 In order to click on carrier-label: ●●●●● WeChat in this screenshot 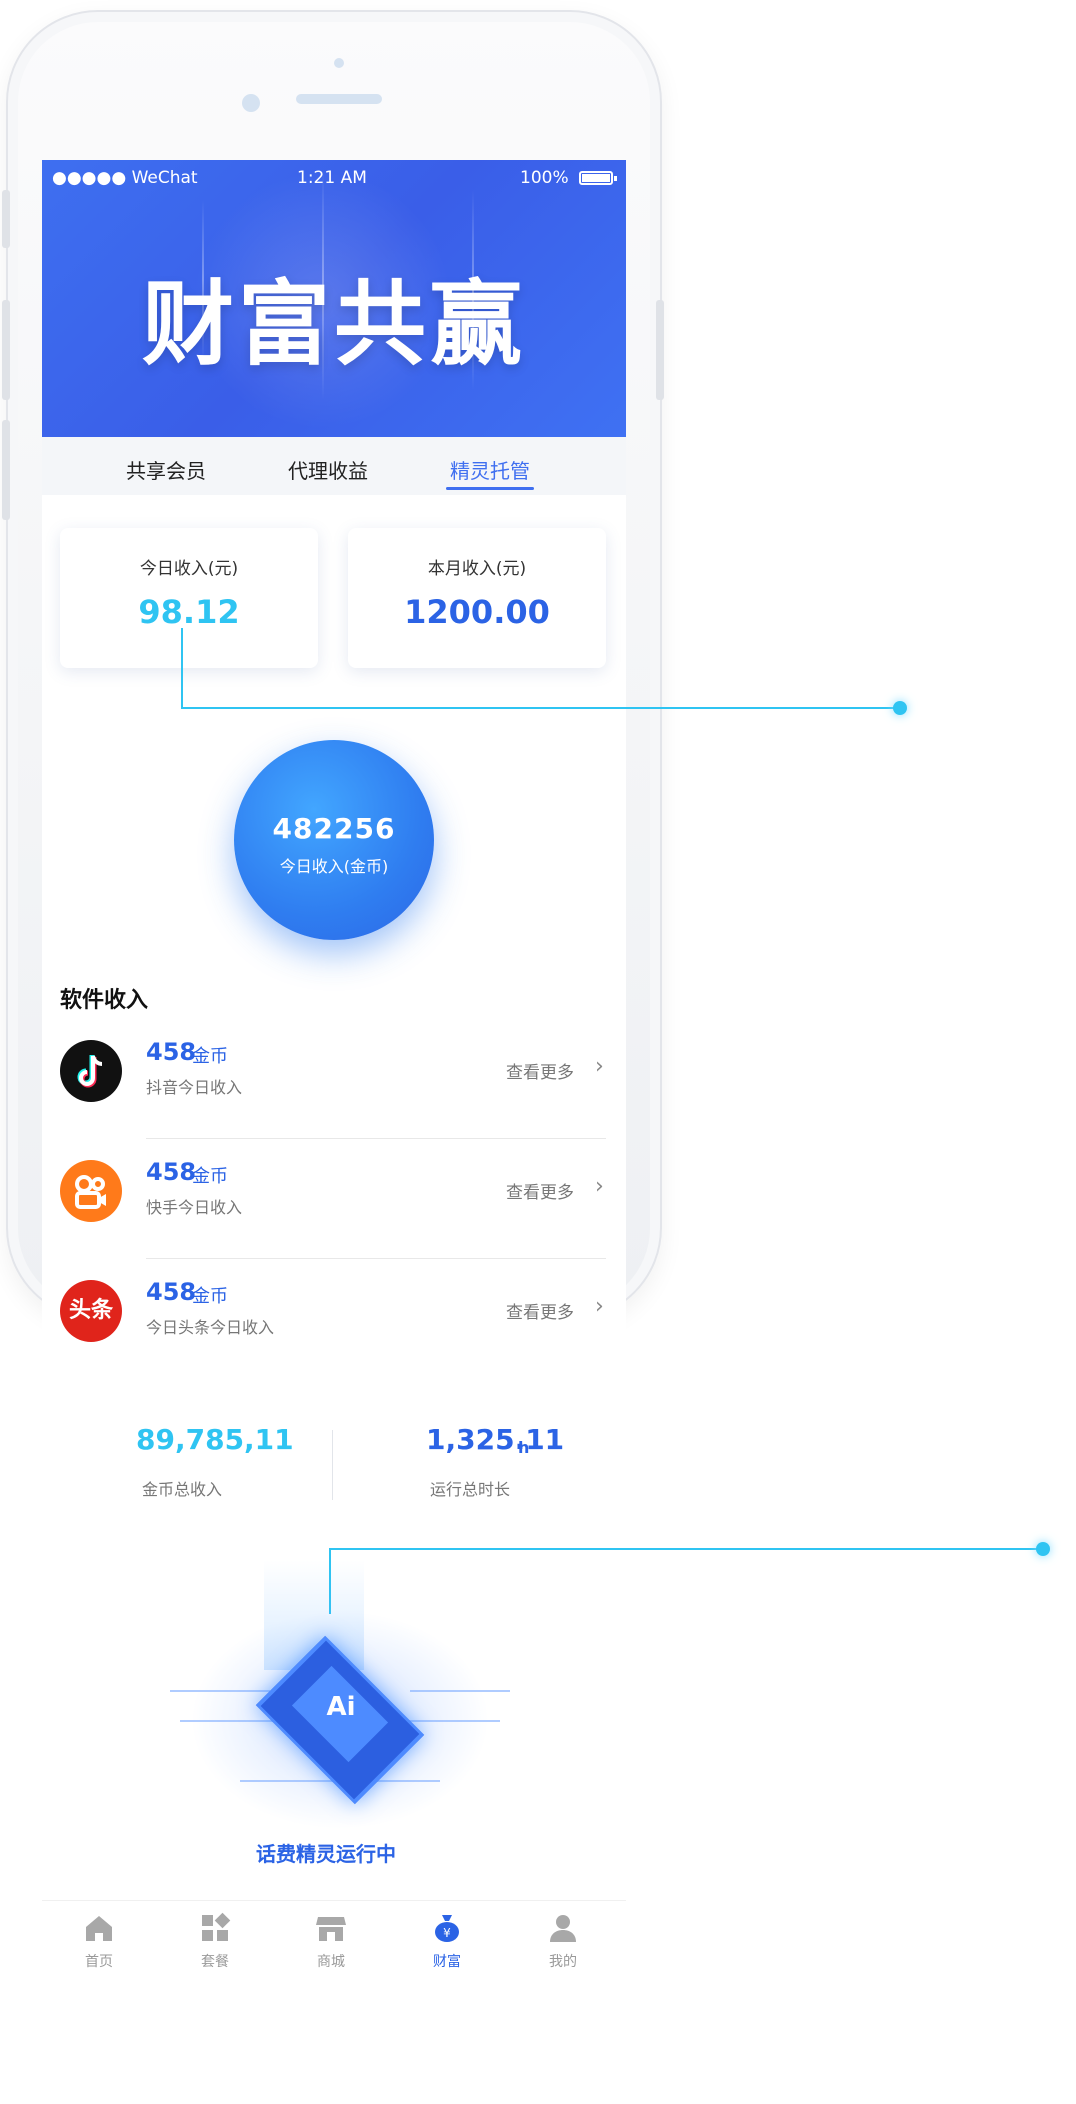, I will do `click(125, 178)`.